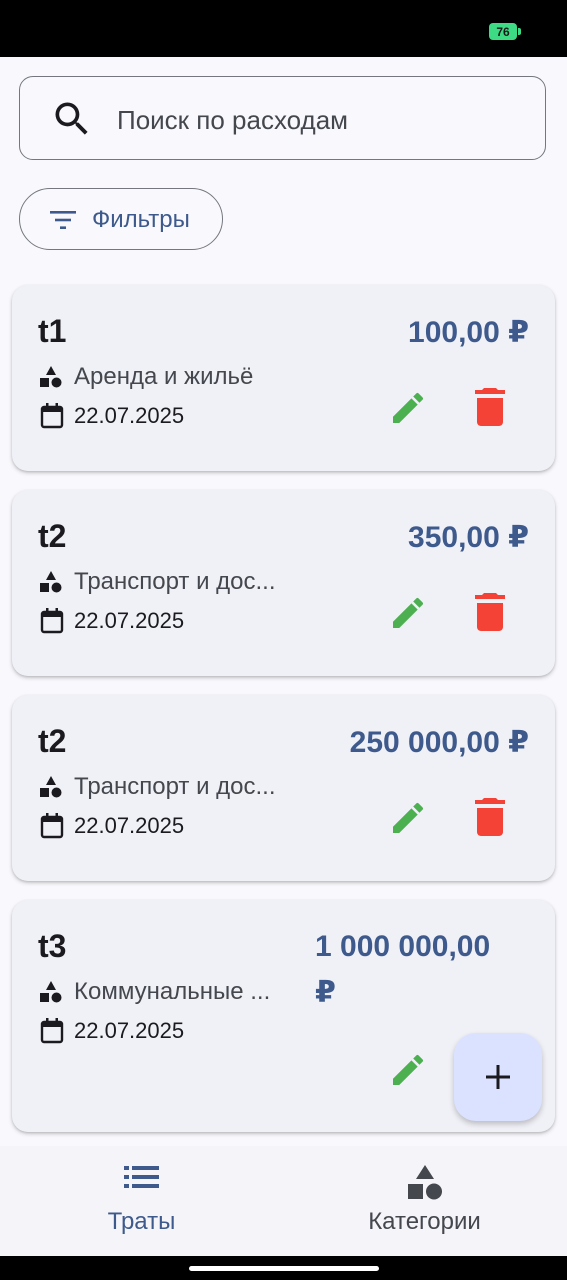  Describe the element at coordinates (52, 946) in the screenshot. I see `expense-title: t3` at that location.